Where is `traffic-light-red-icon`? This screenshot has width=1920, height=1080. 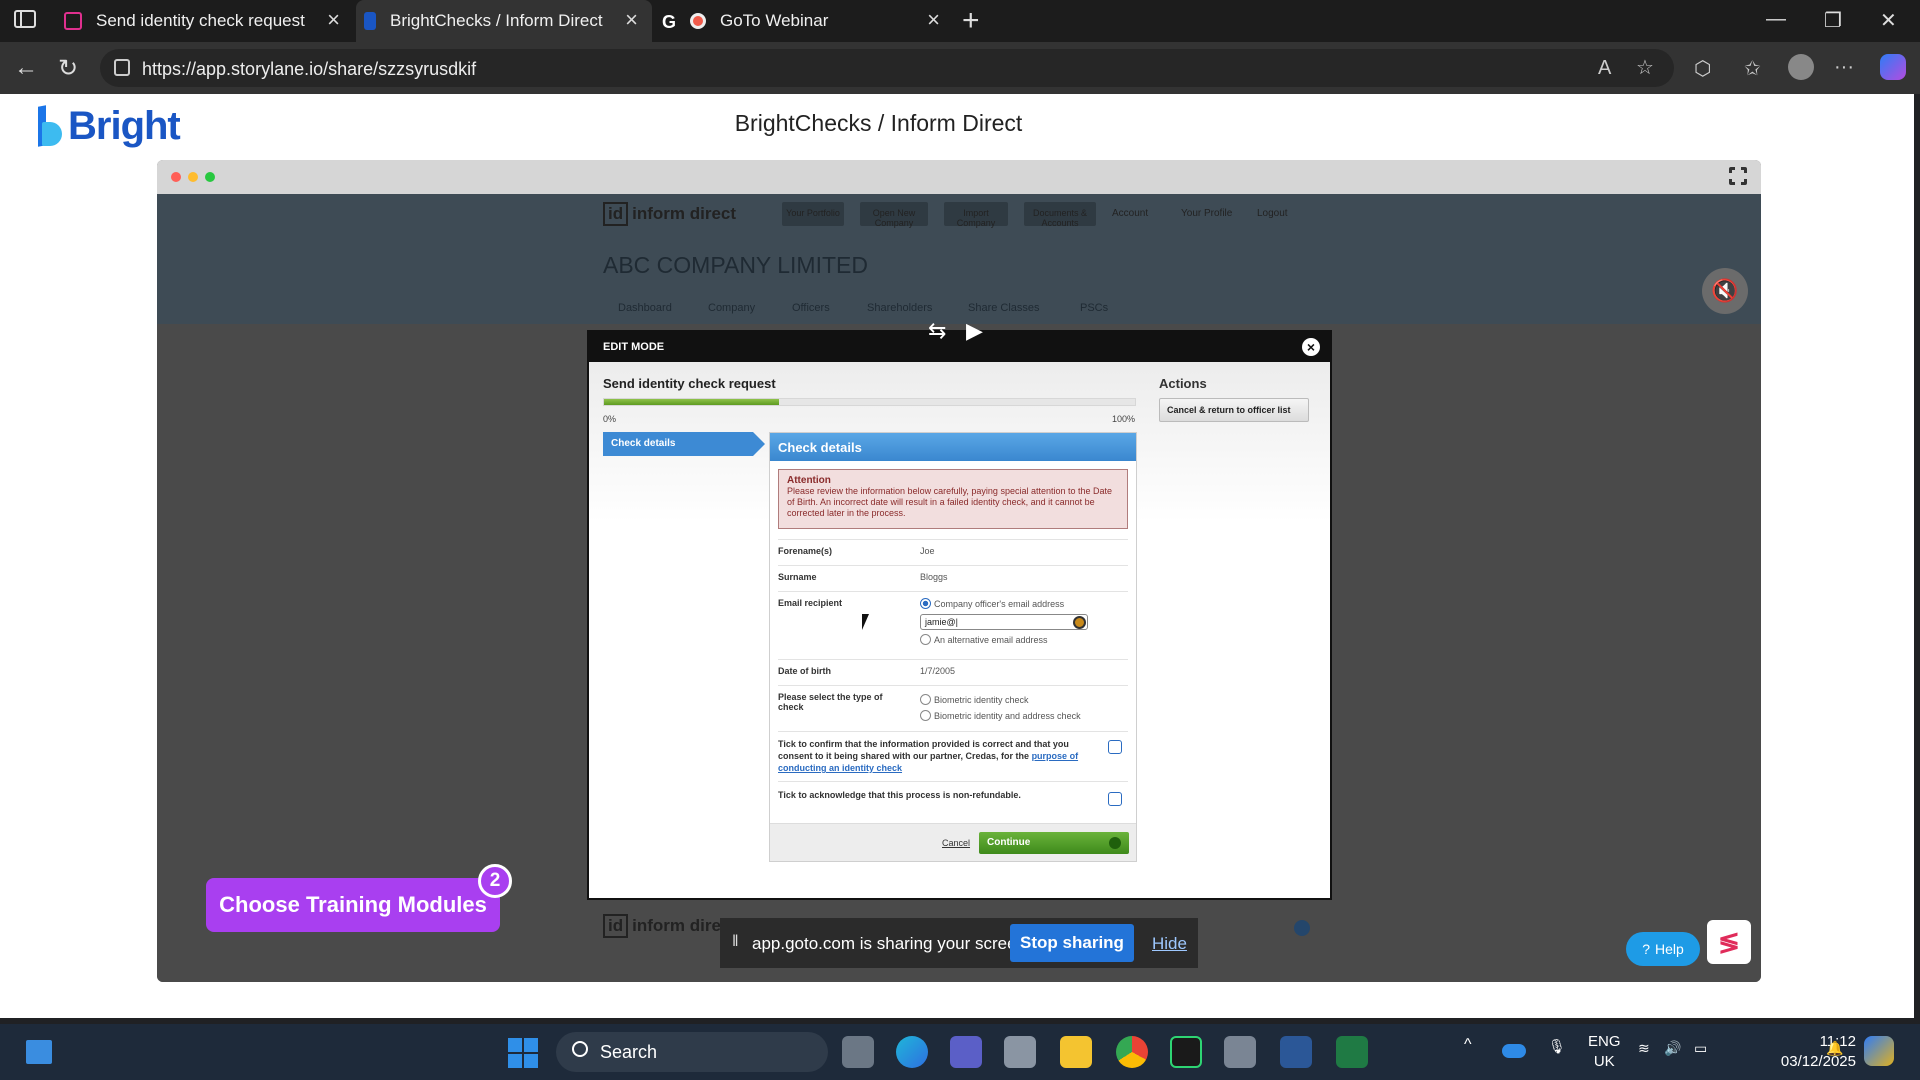 traffic-light-red-icon is located at coordinates (176, 177).